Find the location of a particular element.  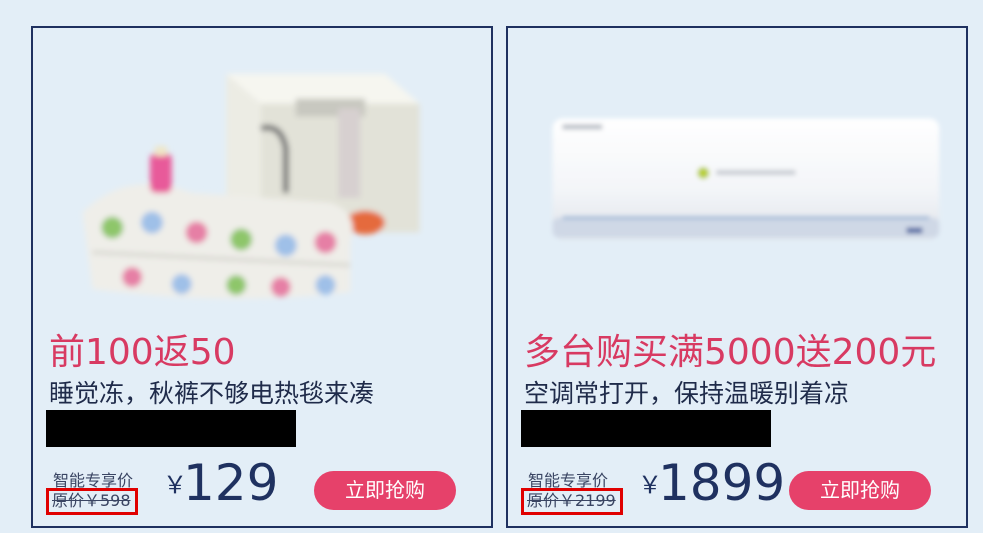

sale-price: 129 is located at coordinates (231, 483).